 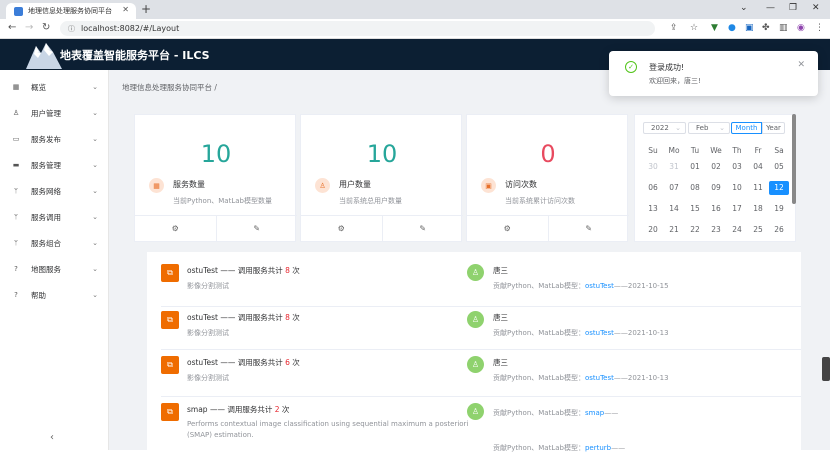 What do you see at coordinates (243, 362) in the screenshot?
I see `feed-title: ostuTest —— 调用服务共计 6 次` at bounding box center [243, 362].